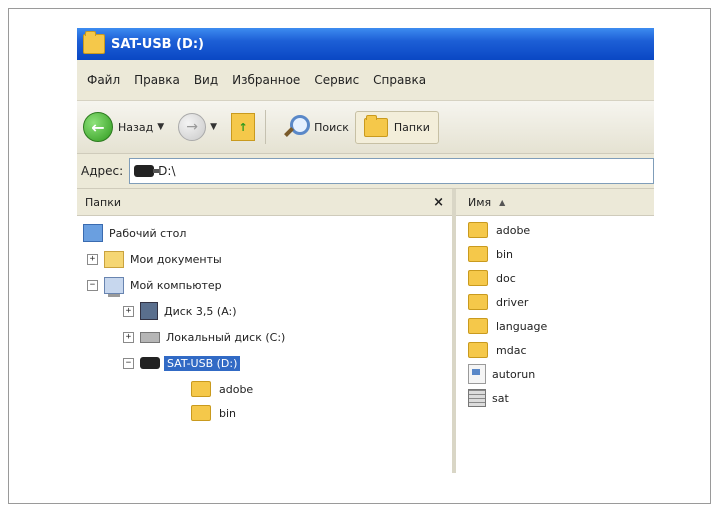  What do you see at coordinates (480, 202) in the screenshot?
I see `column-label: Имя` at bounding box center [480, 202].